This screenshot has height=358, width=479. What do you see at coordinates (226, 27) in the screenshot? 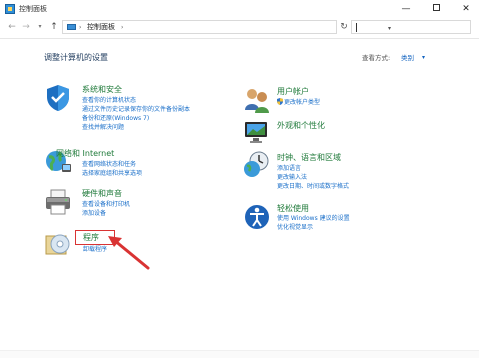
I see `address-bar: › 控制面板 › ▾` at bounding box center [226, 27].